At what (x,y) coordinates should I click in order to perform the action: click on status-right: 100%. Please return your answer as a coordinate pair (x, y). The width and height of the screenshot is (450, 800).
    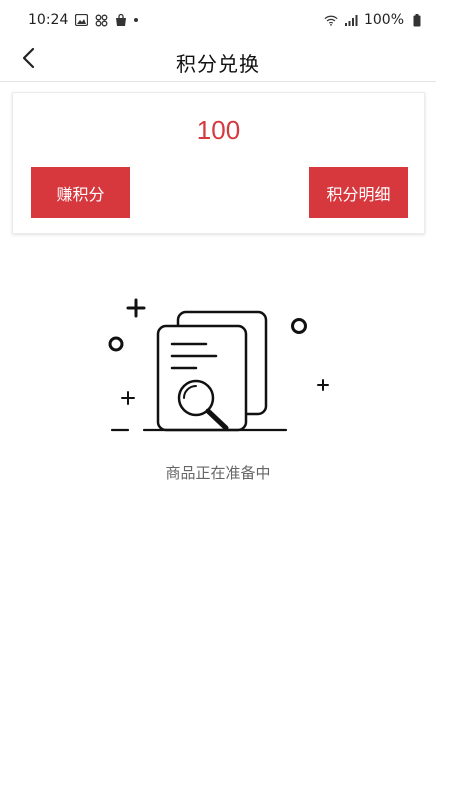
    Looking at the image, I should click on (374, 20).